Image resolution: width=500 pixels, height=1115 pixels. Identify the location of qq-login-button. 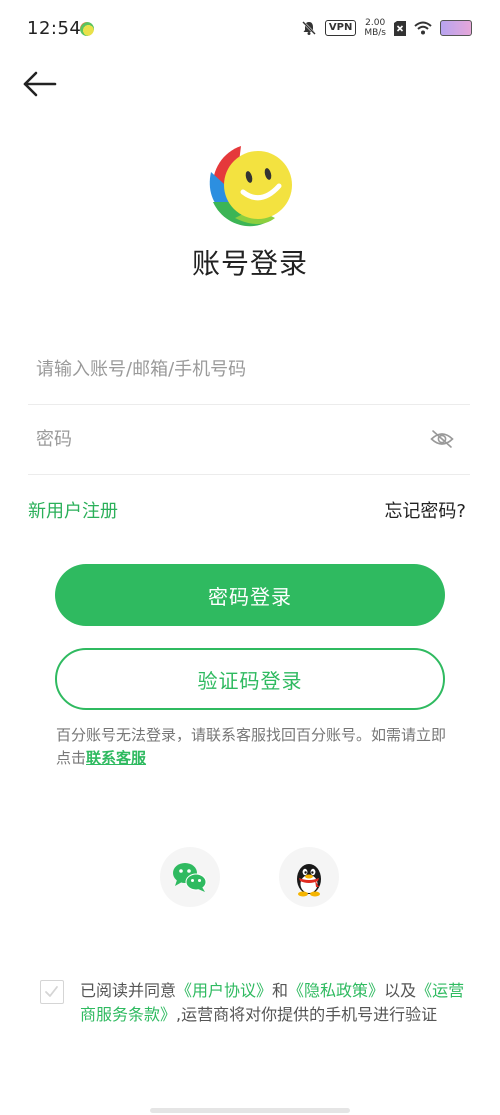
(309, 877).